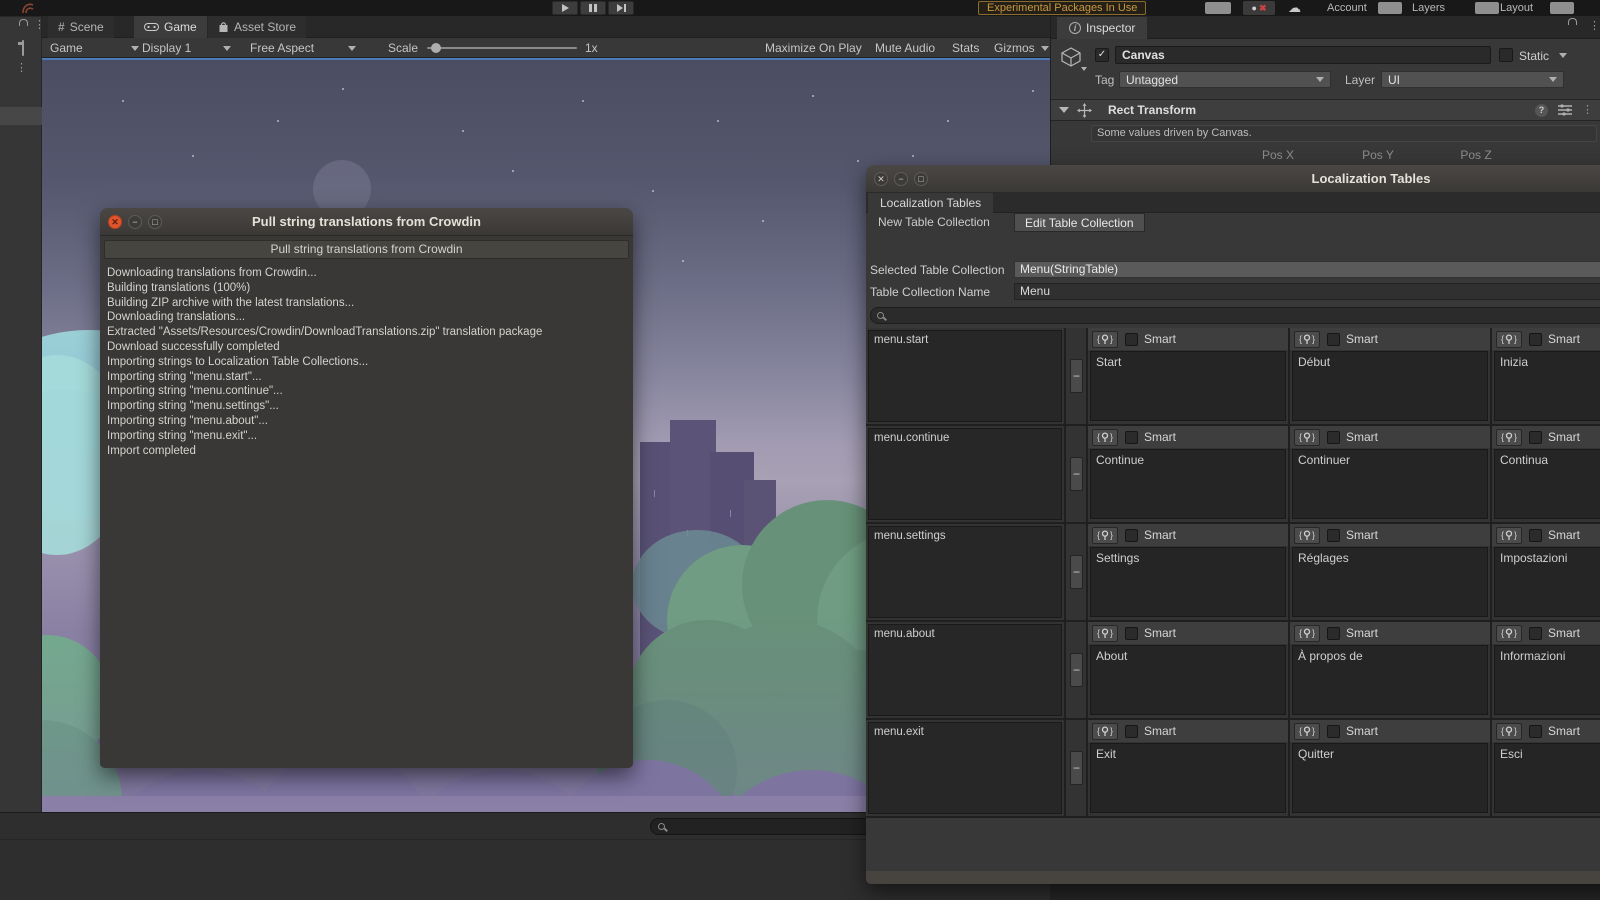 The image size is (1600, 900). What do you see at coordinates (565, 8) in the screenshot?
I see `play-button` at bounding box center [565, 8].